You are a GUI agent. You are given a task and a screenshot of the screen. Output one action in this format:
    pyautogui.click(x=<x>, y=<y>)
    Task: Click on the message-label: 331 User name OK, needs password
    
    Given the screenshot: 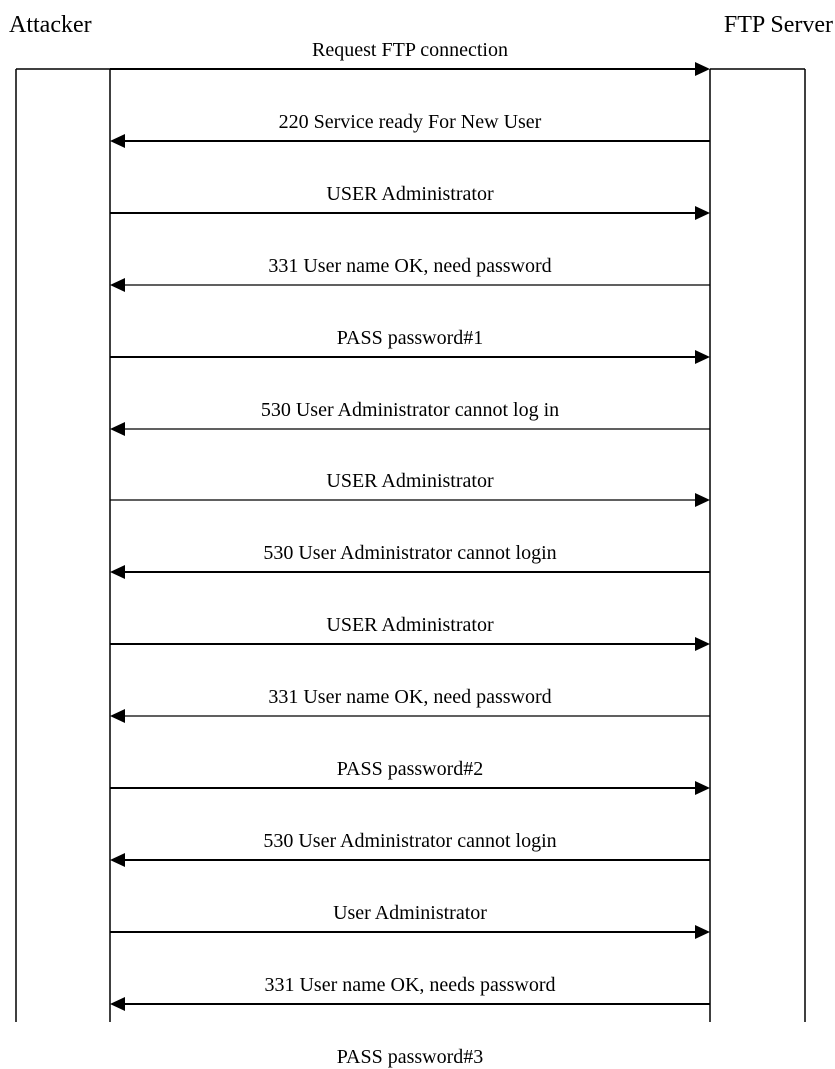 What is the action you would take?
    pyautogui.click(x=410, y=985)
    